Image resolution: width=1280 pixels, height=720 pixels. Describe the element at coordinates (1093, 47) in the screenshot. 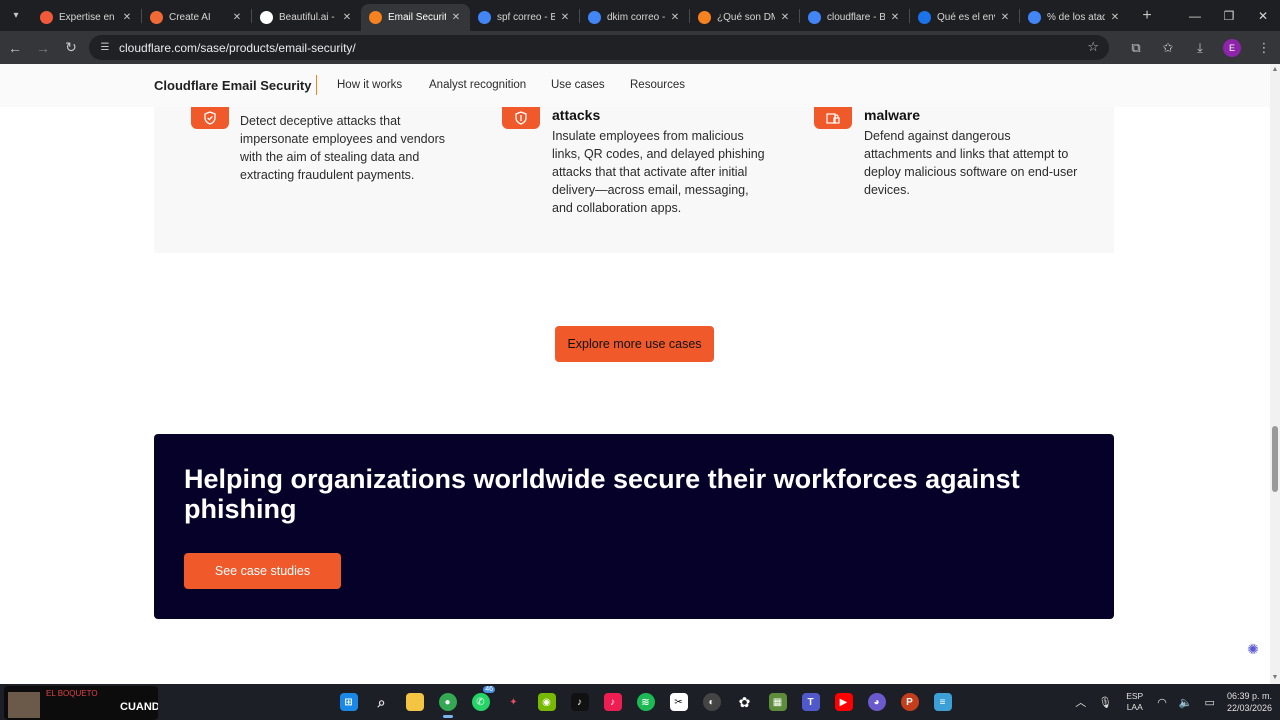

I see `bookmark-star-icon: ☆` at that location.